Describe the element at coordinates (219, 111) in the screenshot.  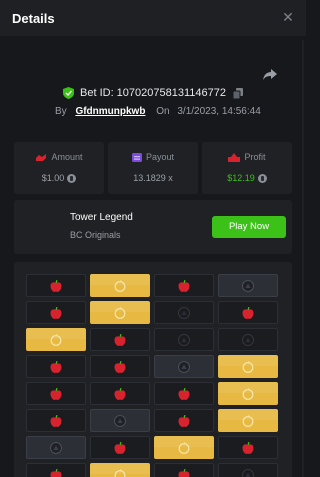
I see `bet-datetime: 3/1/2023, 14:56:44` at that location.